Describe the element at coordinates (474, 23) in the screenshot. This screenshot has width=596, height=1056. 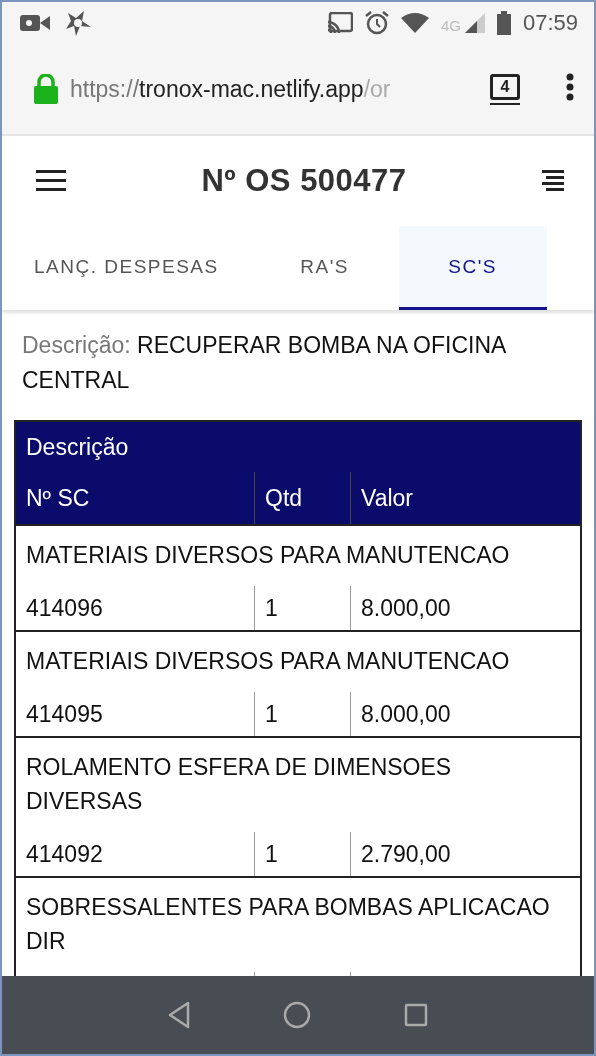
I see `signal-icon` at that location.